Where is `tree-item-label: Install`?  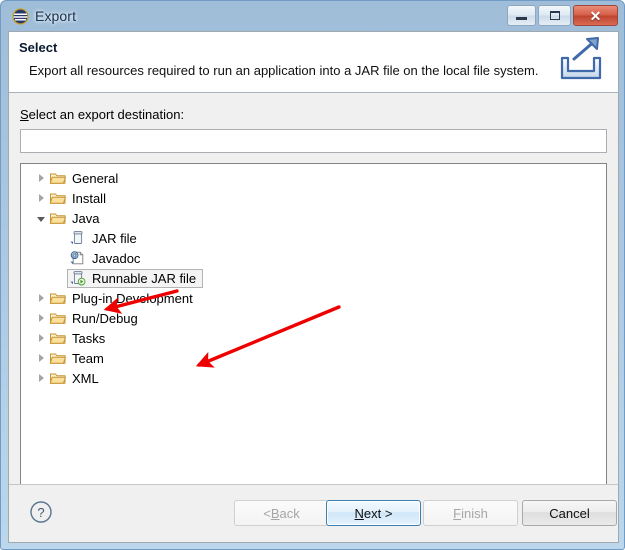
tree-item-label: Install is located at coordinates (89, 198).